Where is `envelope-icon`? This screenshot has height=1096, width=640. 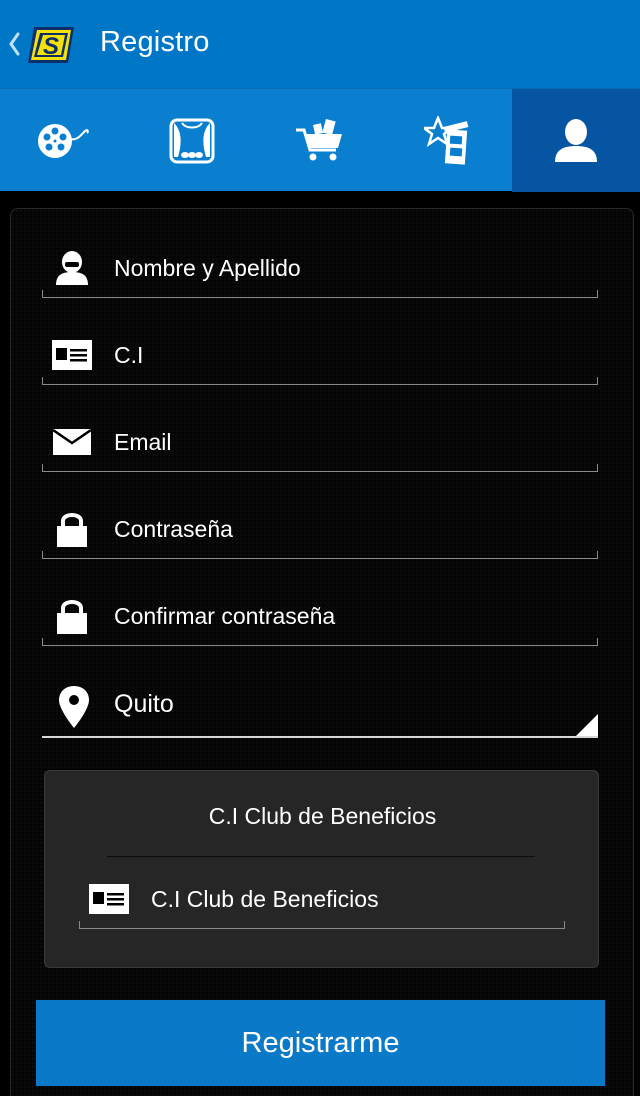 envelope-icon is located at coordinates (72, 442).